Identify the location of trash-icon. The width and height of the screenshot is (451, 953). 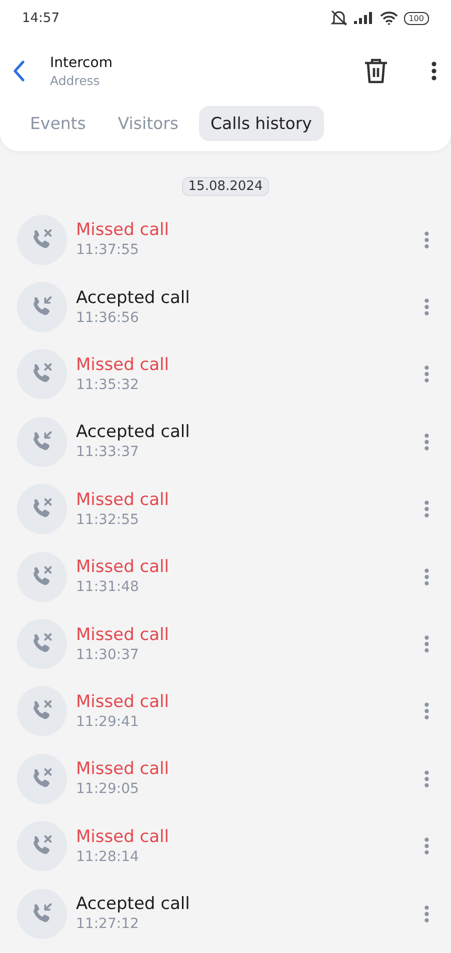
(376, 71).